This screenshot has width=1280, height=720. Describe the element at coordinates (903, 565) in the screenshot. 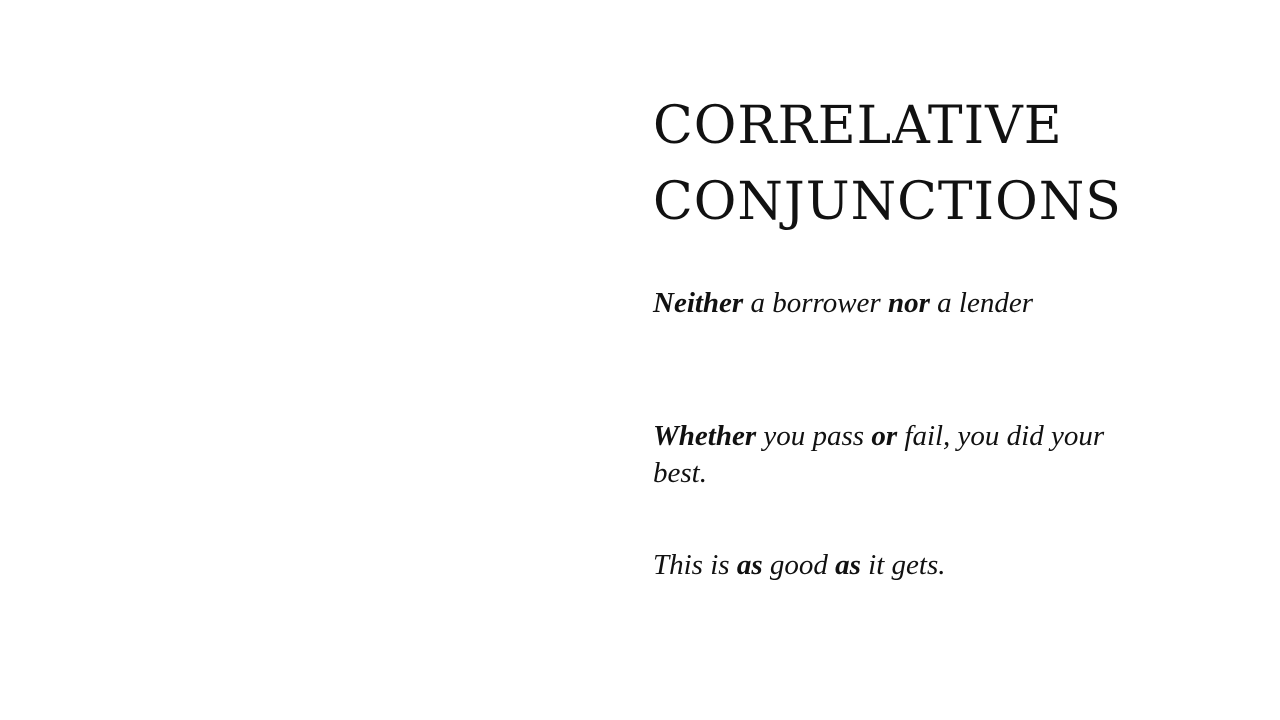

I see `sentence-text: it gets.` at that location.